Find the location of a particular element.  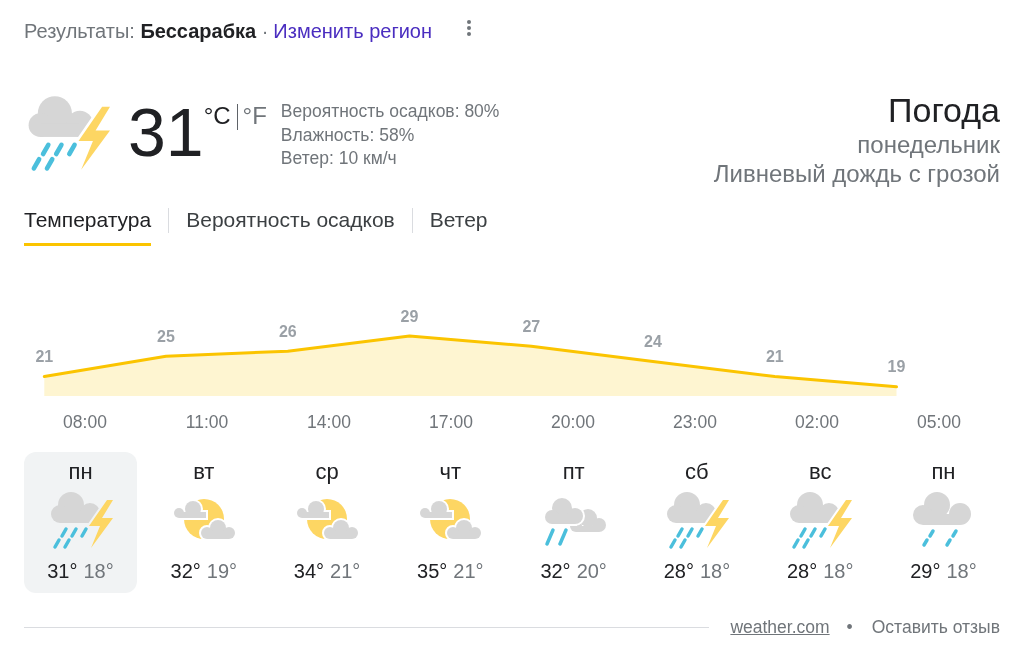

day-label: пт is located at coordinates (573, 472).